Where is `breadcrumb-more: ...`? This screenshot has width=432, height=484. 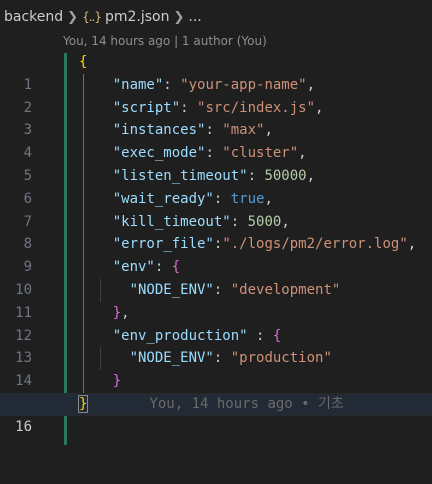 breadcrumb-more: ... is located at coordinates (194, 17).